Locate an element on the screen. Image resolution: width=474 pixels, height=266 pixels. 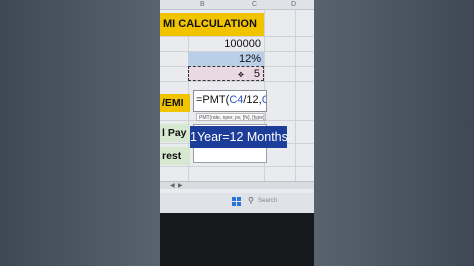
interest-cell is located at coordinates (230, 155).